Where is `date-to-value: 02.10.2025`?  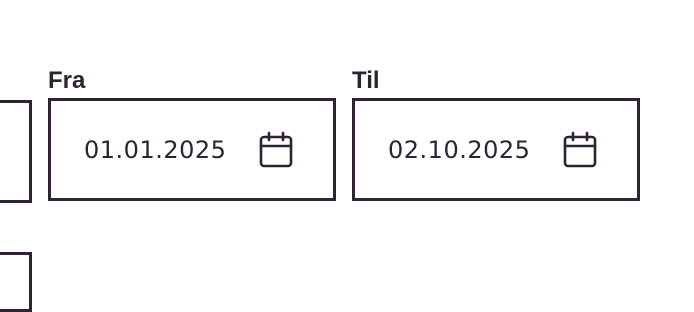 date-to-value: 02.10.2025 is located at coordinates (475, 150).